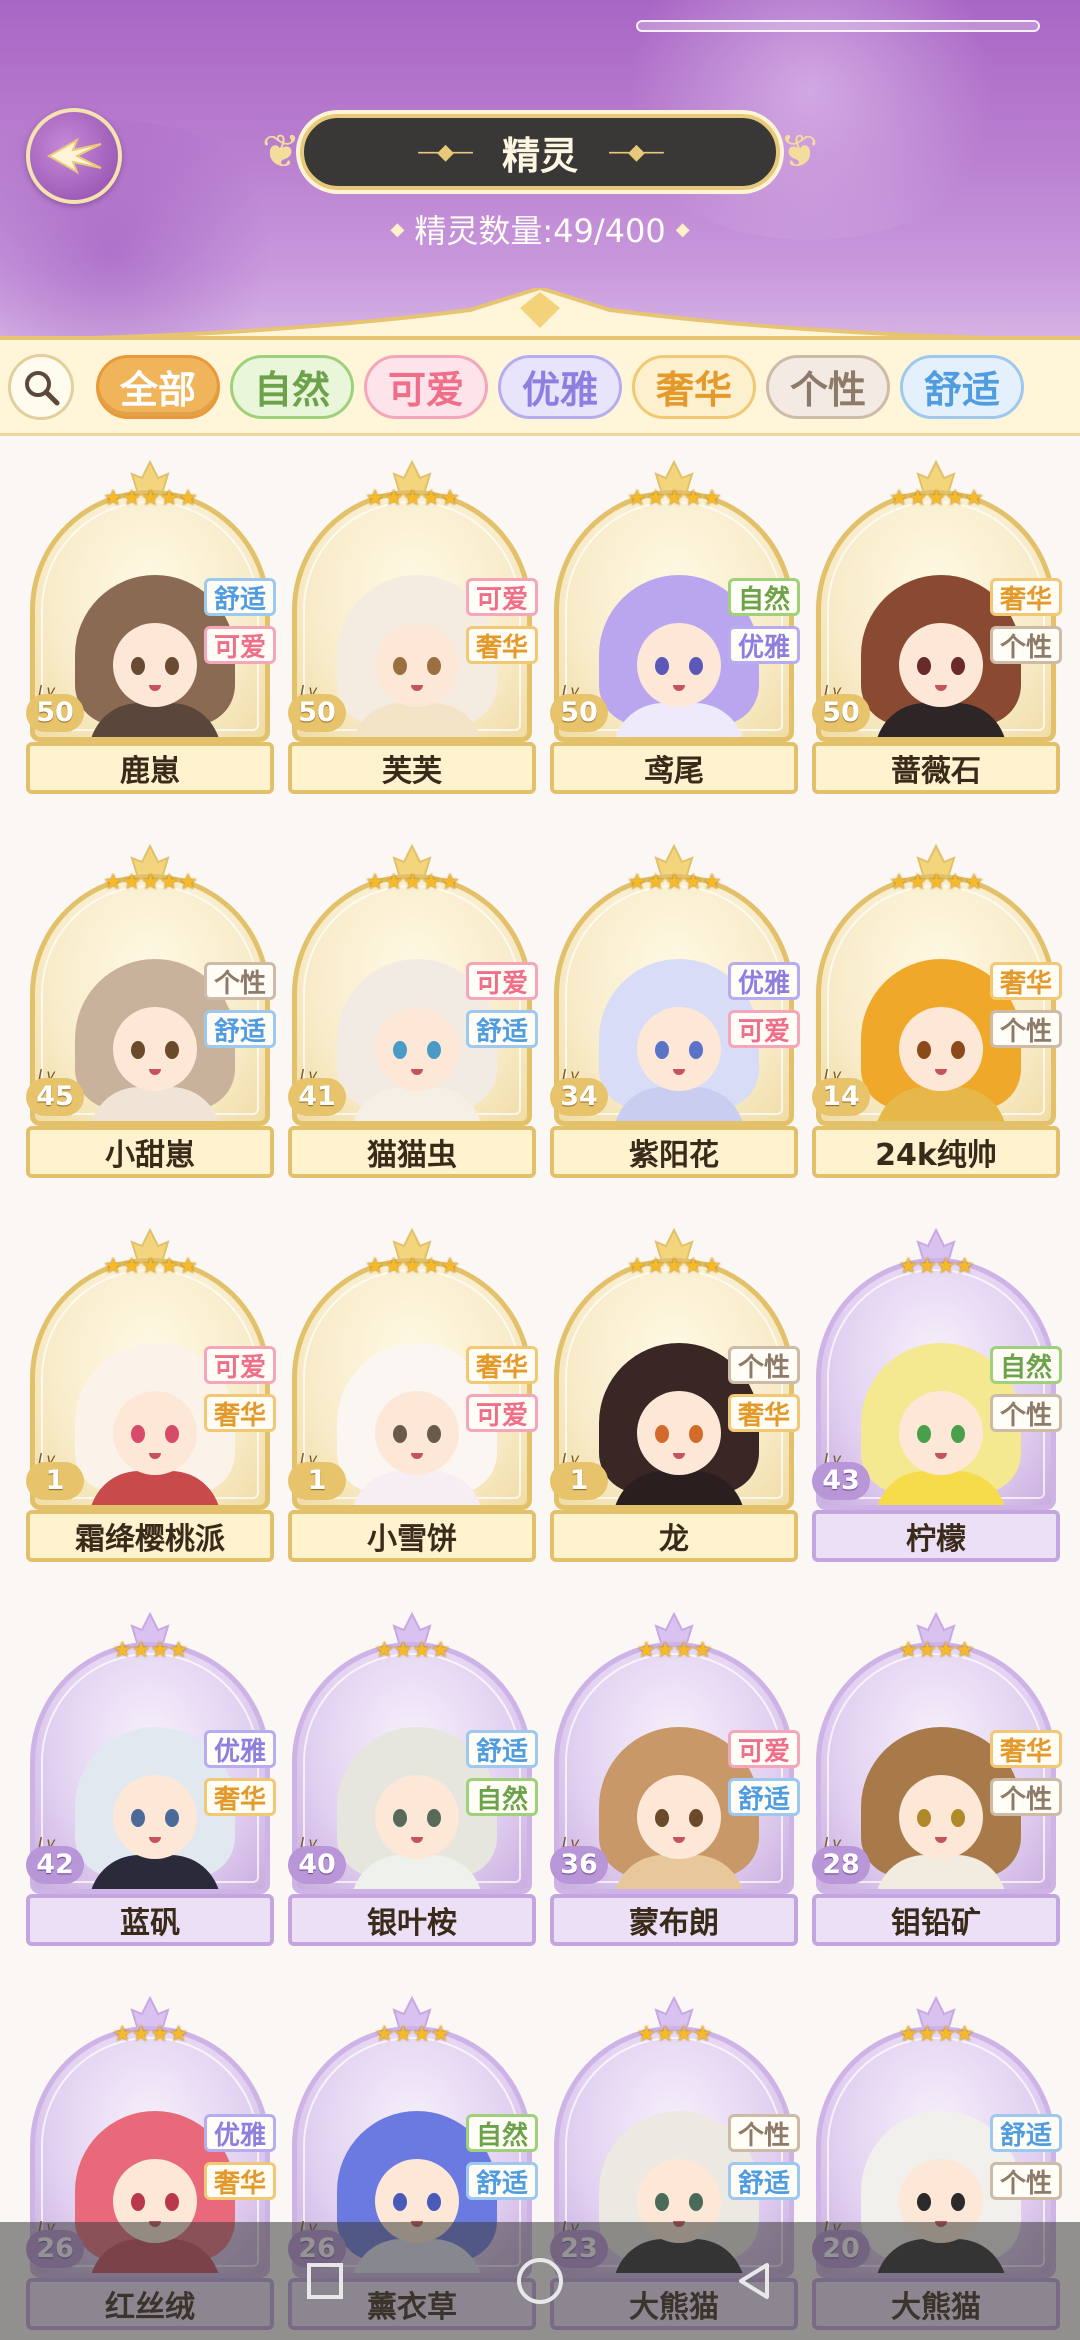 The height and width of the screenshot is (2340, 1080). What do you see at coordinates (412, 1920) in the screenshot?
I see `spirit-name: 银叶桉` at bounding box center [412, 1920].